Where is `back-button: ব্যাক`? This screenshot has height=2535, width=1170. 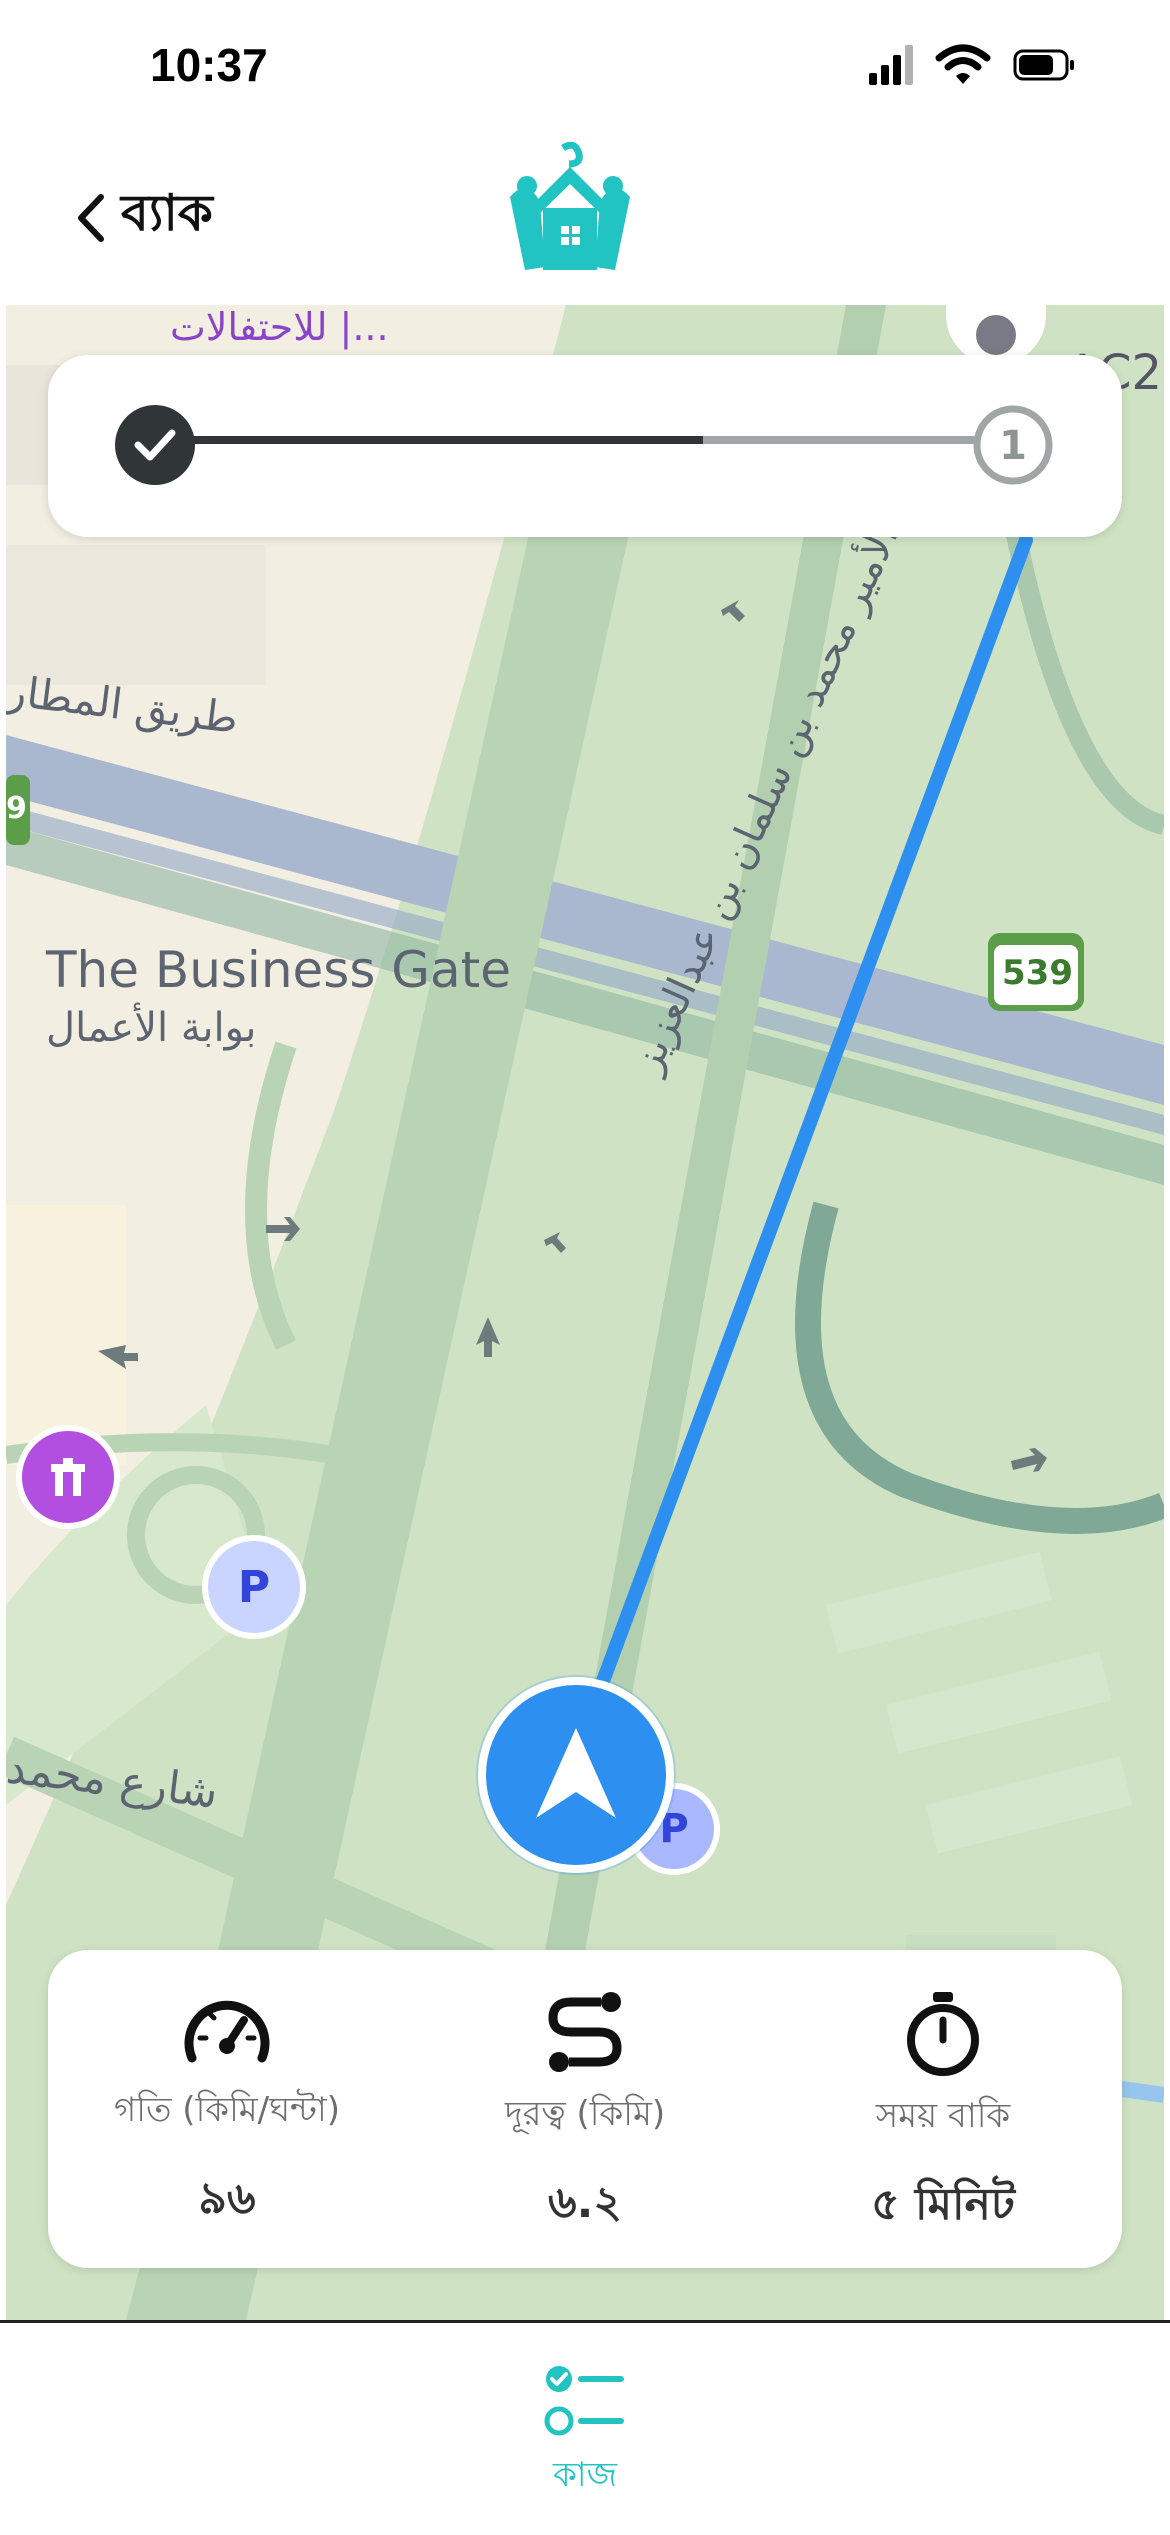 back-button: ব্যাক is located at coordinates (144, 217).